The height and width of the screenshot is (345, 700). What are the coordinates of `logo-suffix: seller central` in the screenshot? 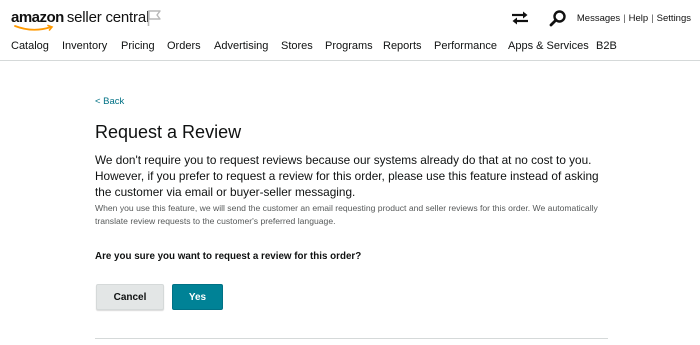 It's located at (108, 17).